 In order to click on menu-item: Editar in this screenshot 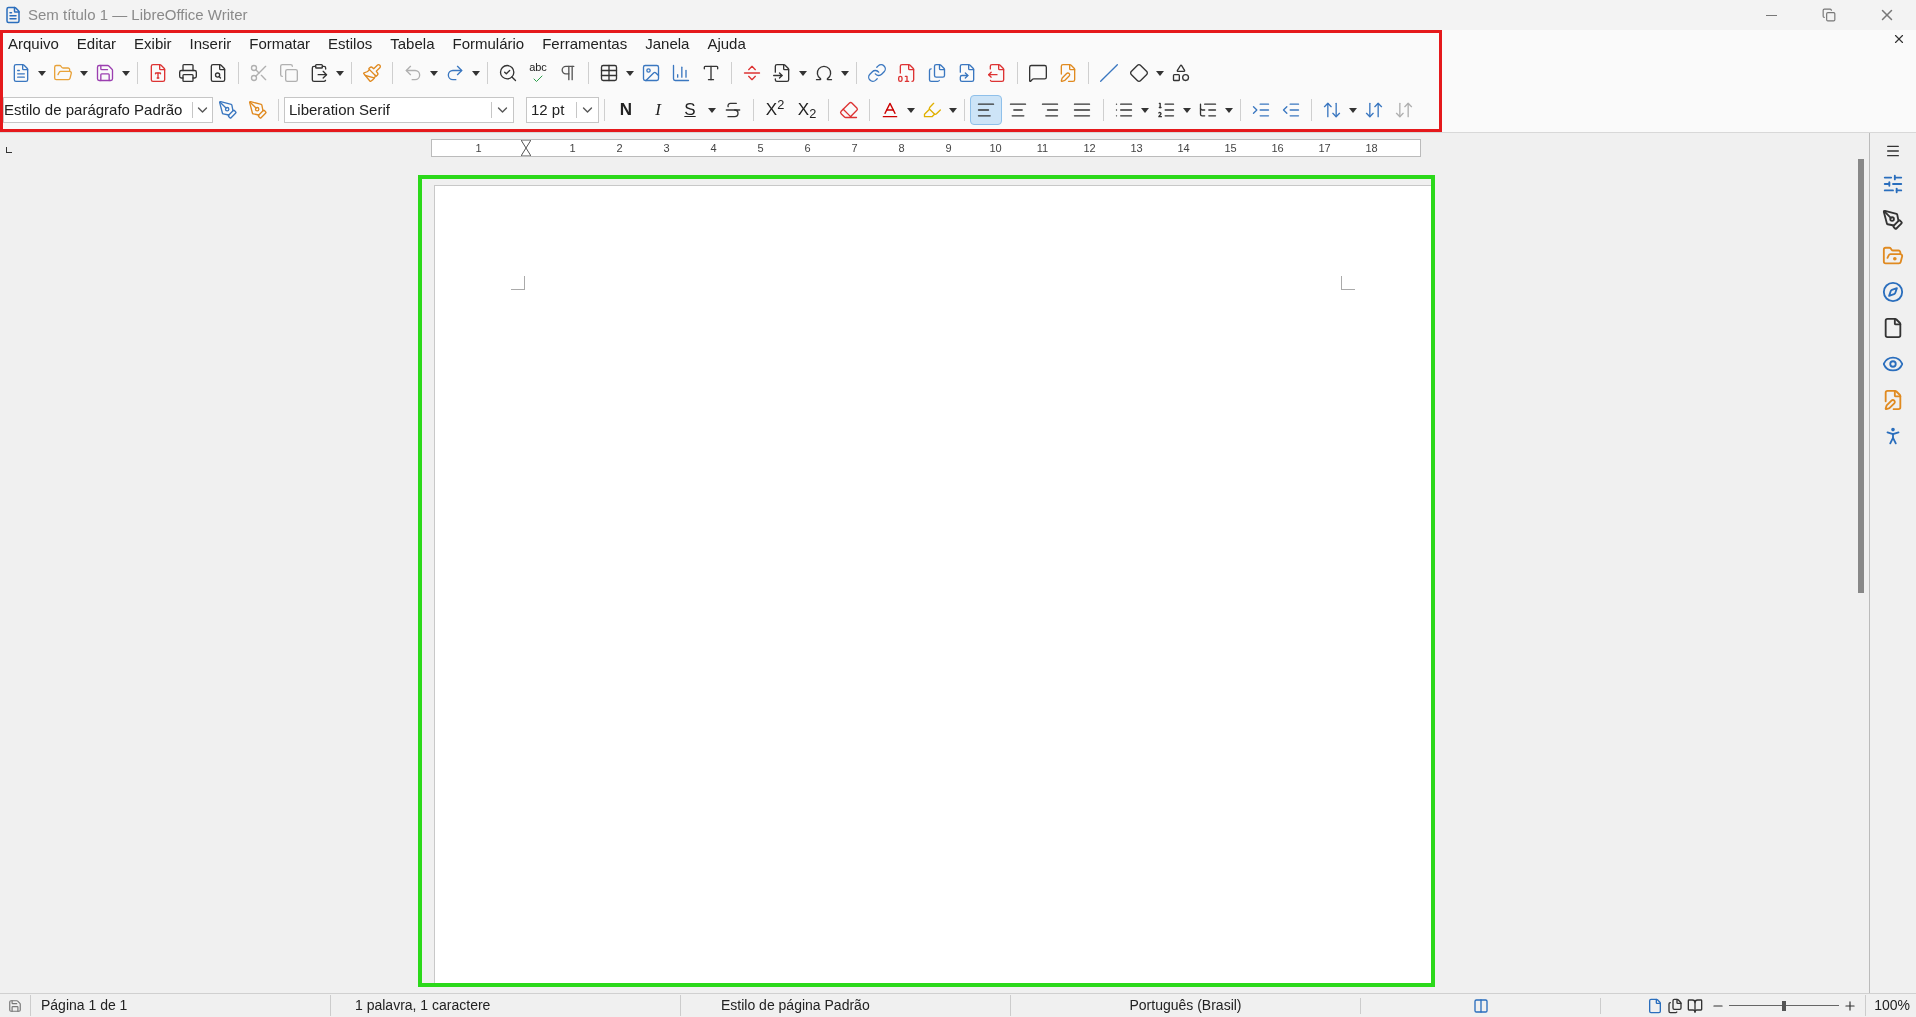, I will do `click(96, 44)`.